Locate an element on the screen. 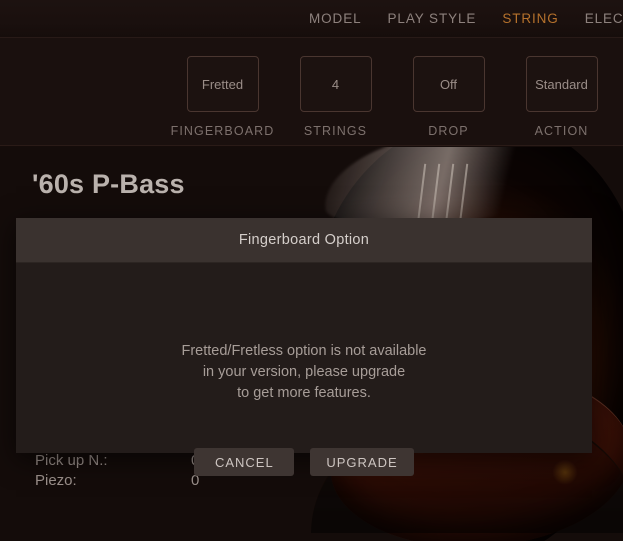  parameter-action-value: Standard is located at coordinates (561, 84).